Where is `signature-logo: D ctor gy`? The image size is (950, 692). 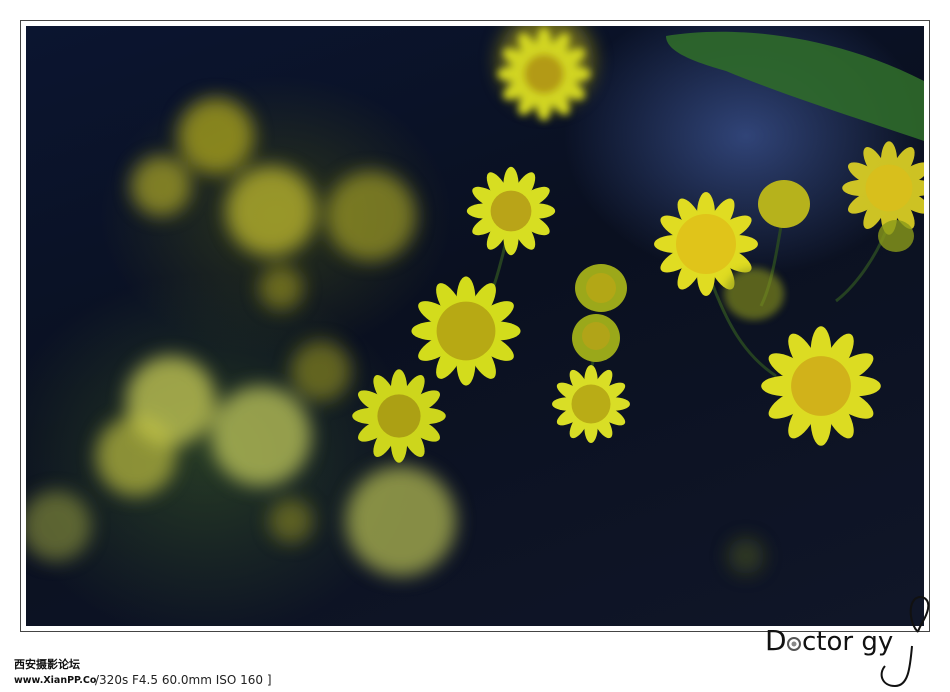 signature-logo: D ctor gy is located at coordinates (847, 642).